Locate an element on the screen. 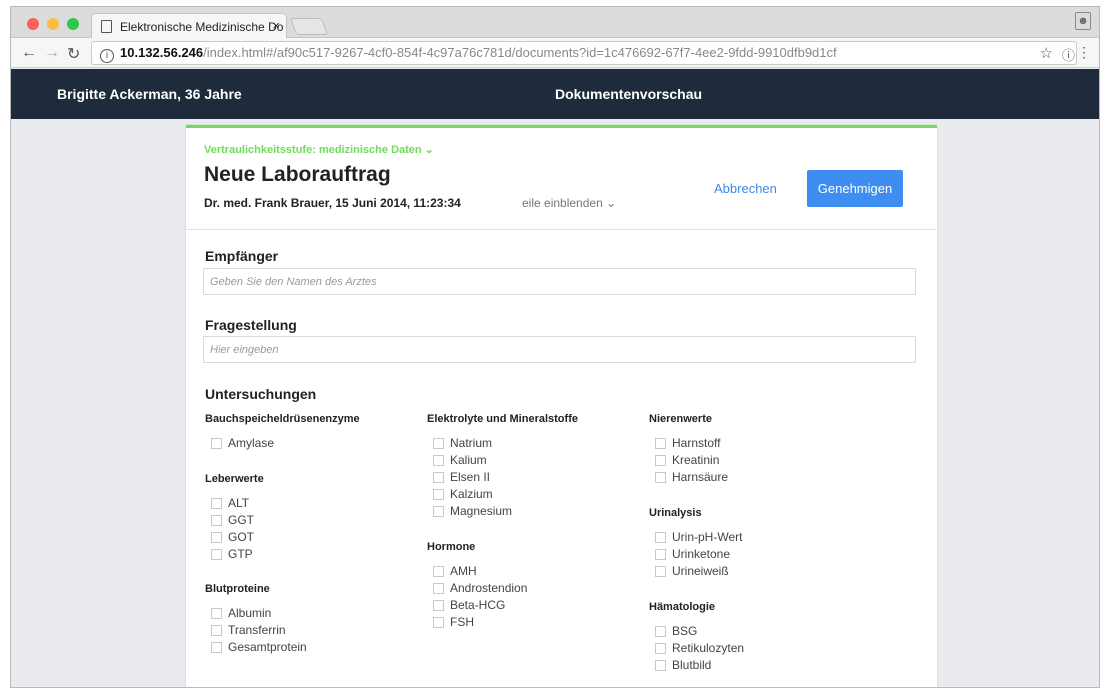  checkbox-item: Urinketone is located at coordinates (692, 554).